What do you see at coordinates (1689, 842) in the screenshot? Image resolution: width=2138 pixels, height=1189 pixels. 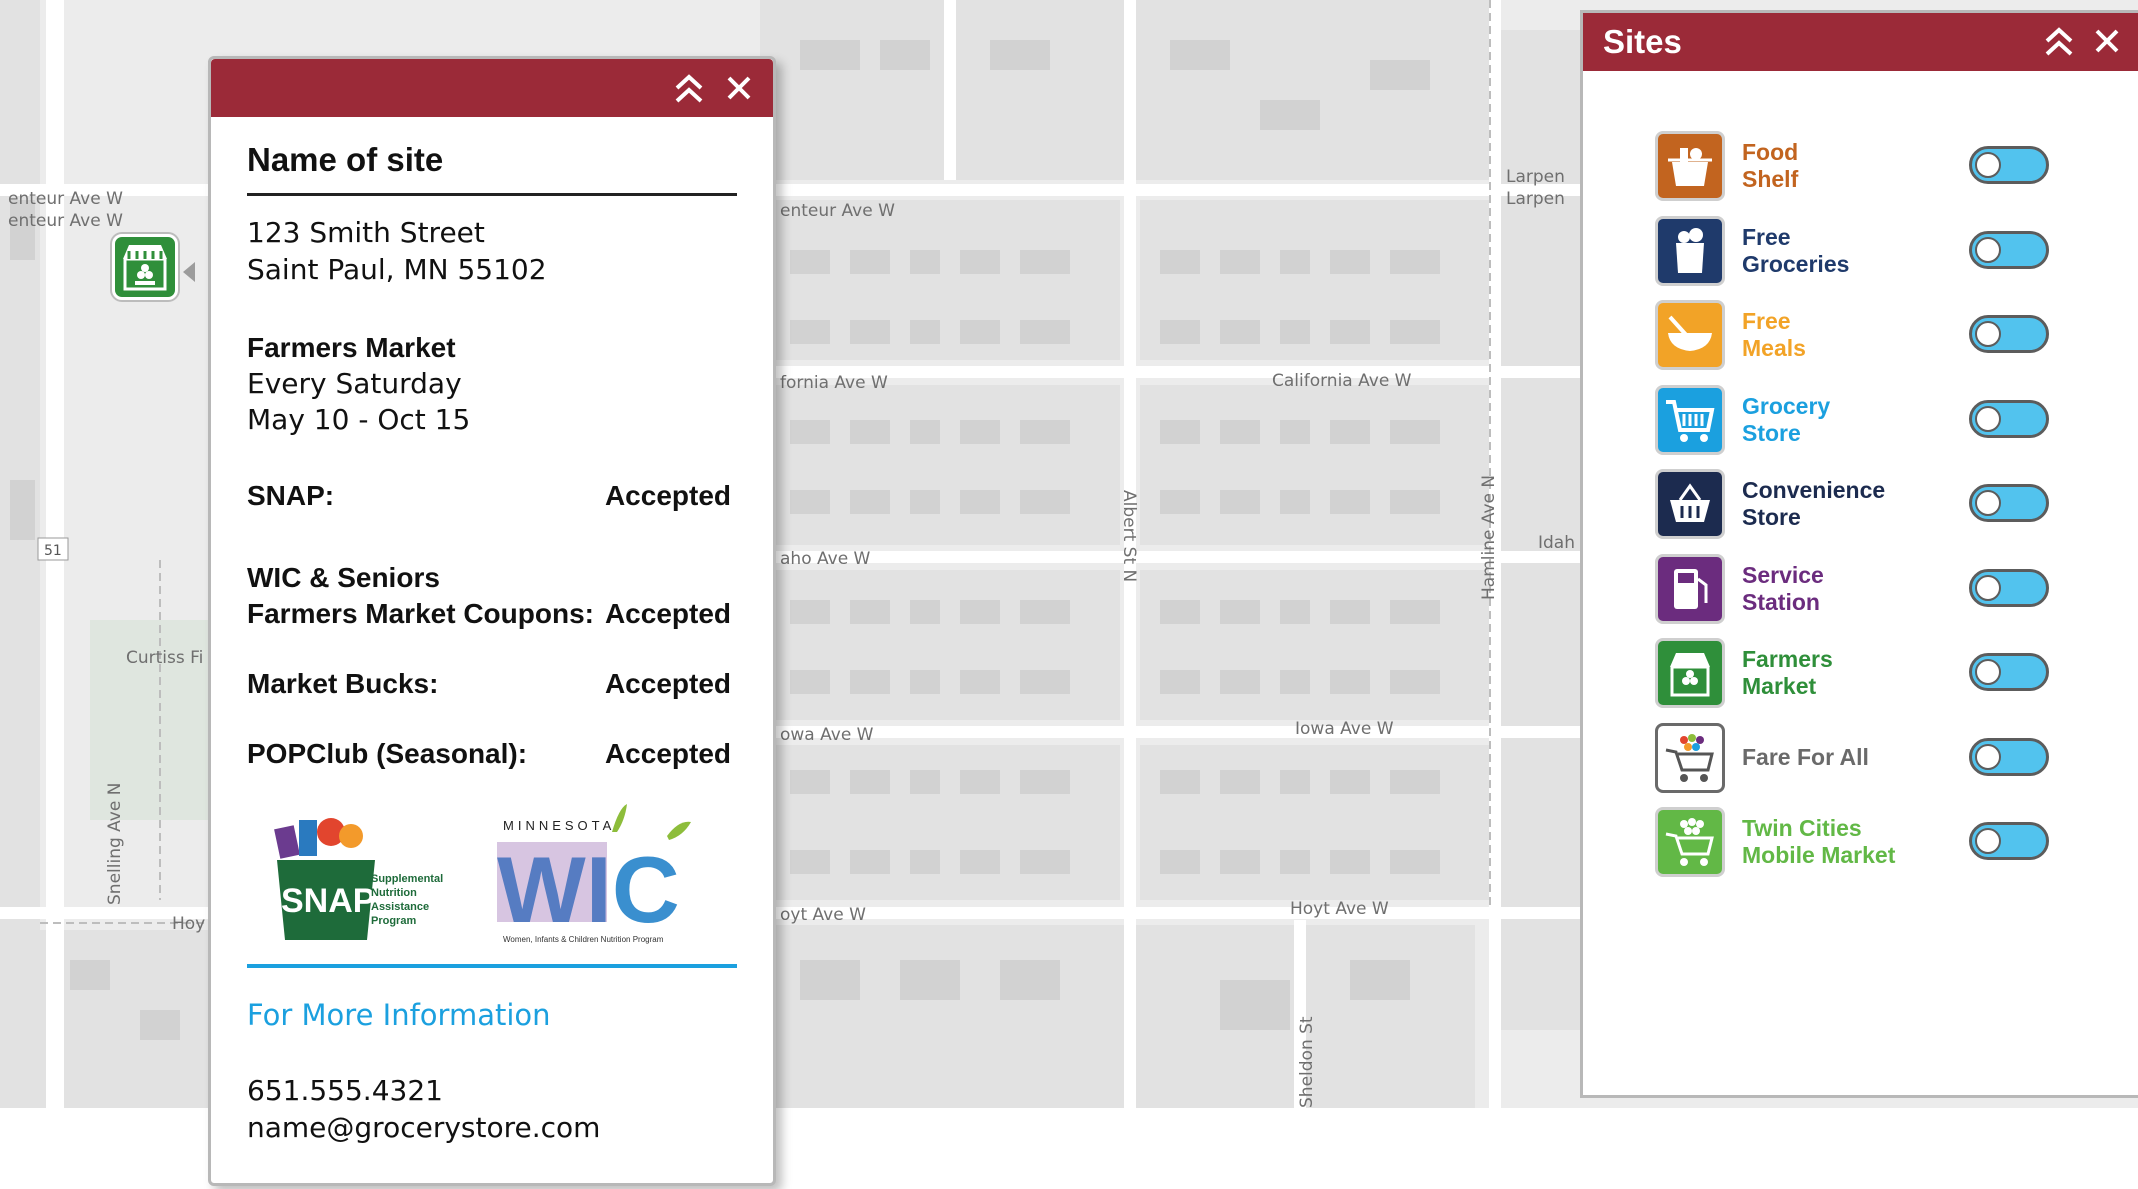 I see `mobile-market-icon` at bounding box center [1689, 842].